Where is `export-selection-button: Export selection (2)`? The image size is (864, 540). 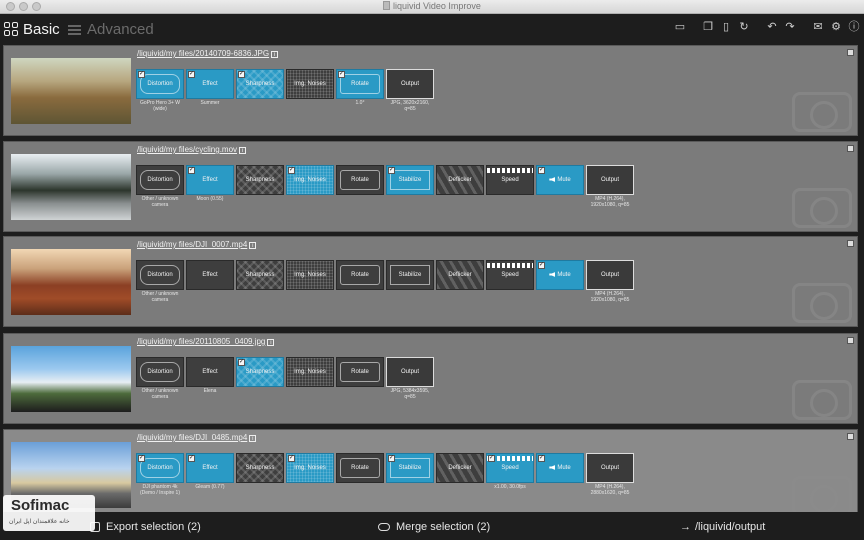 export-selection-button: Export selection (2) is located at coordinates (145, 527).